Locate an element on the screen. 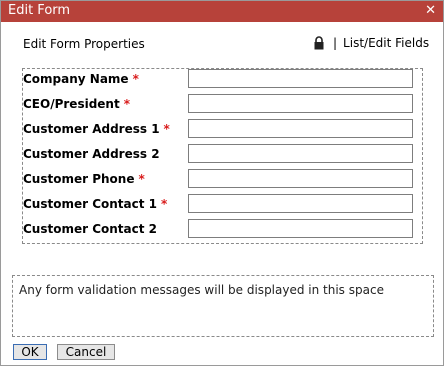 This screenshot has height=366, width=444. field-toolbar: | List/Edit Fields is located at coordinates (371, 43).